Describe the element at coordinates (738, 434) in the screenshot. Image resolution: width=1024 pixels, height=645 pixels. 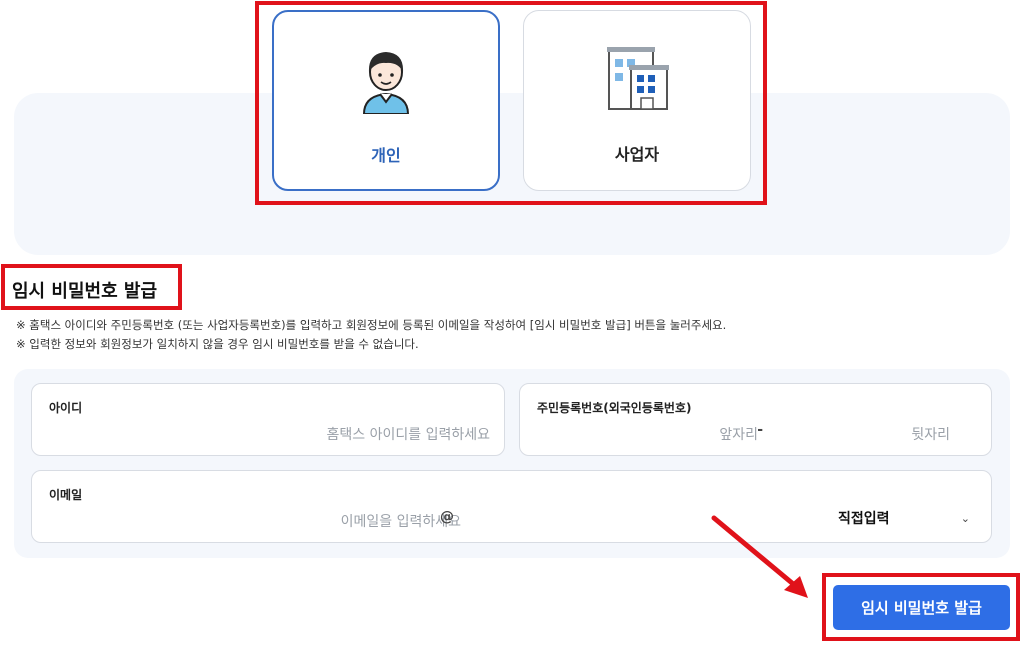
I see `rrn-front-input: 앞자리` at that location.